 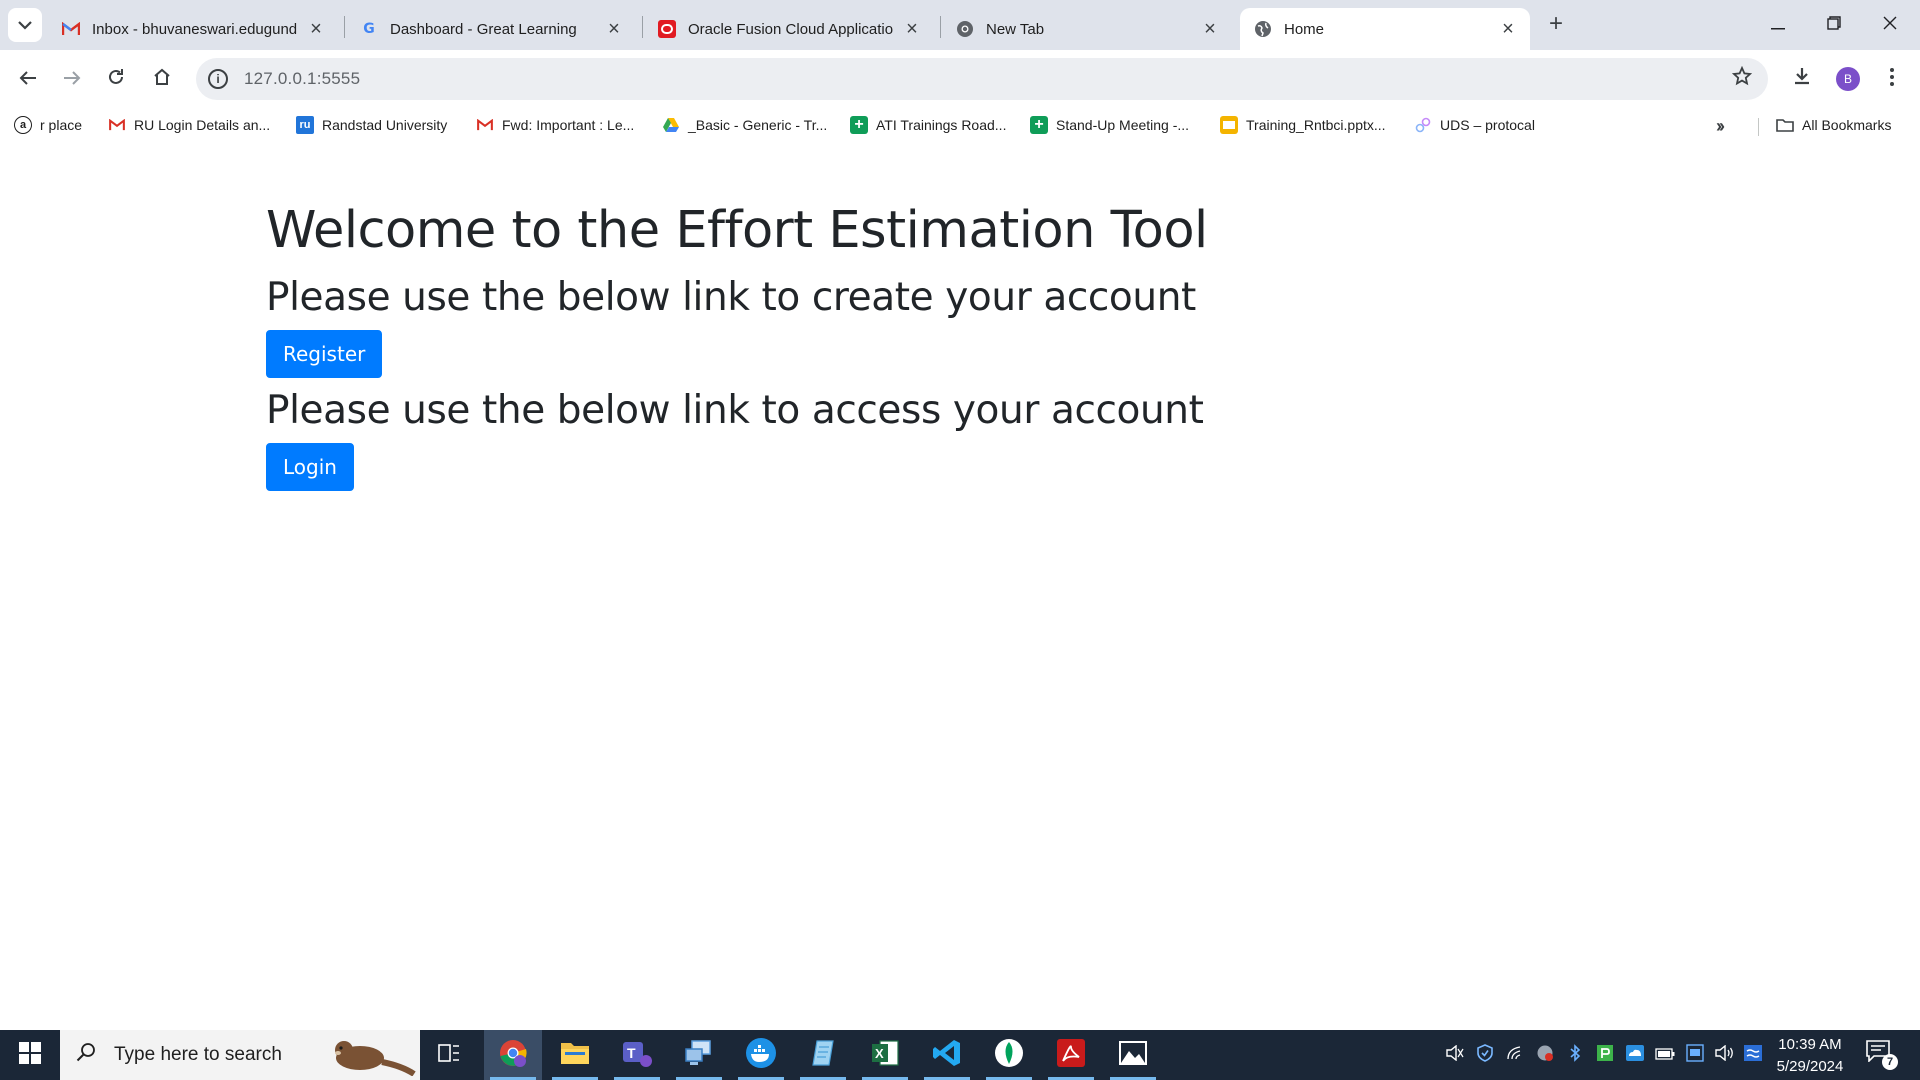 I want to click on kebab-menu-icon, so click(x=1892, y=79).